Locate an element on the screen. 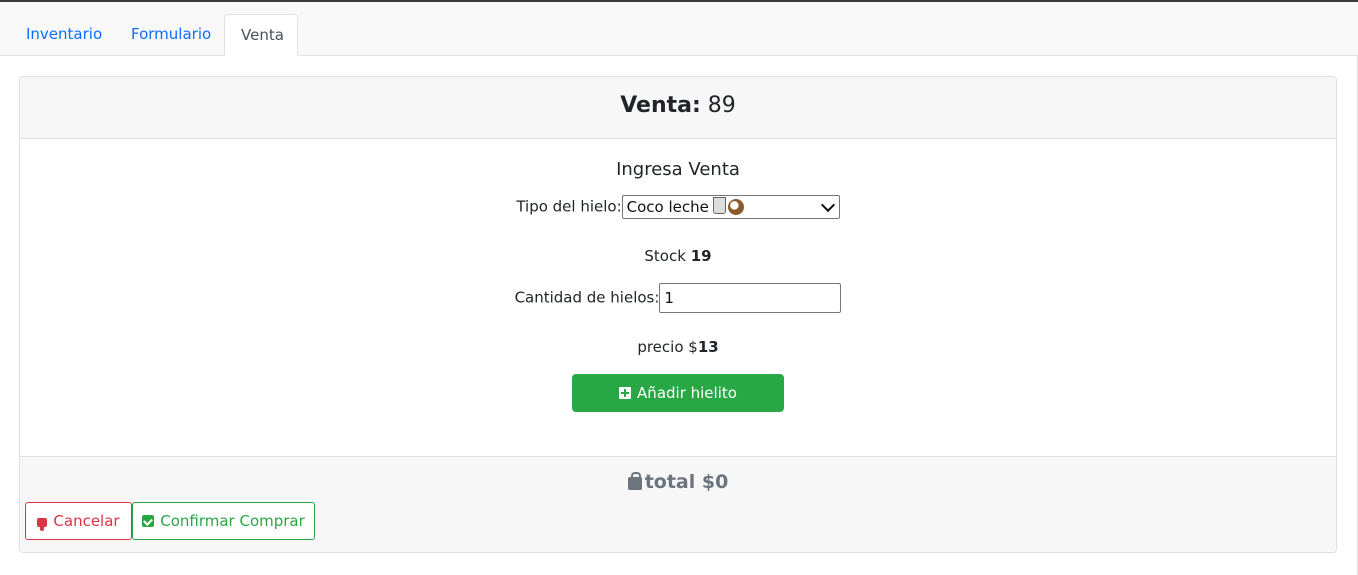 This screenshot has height=575, width=1358. cancel-button: Cancelar is located at coordinates (78, 521).